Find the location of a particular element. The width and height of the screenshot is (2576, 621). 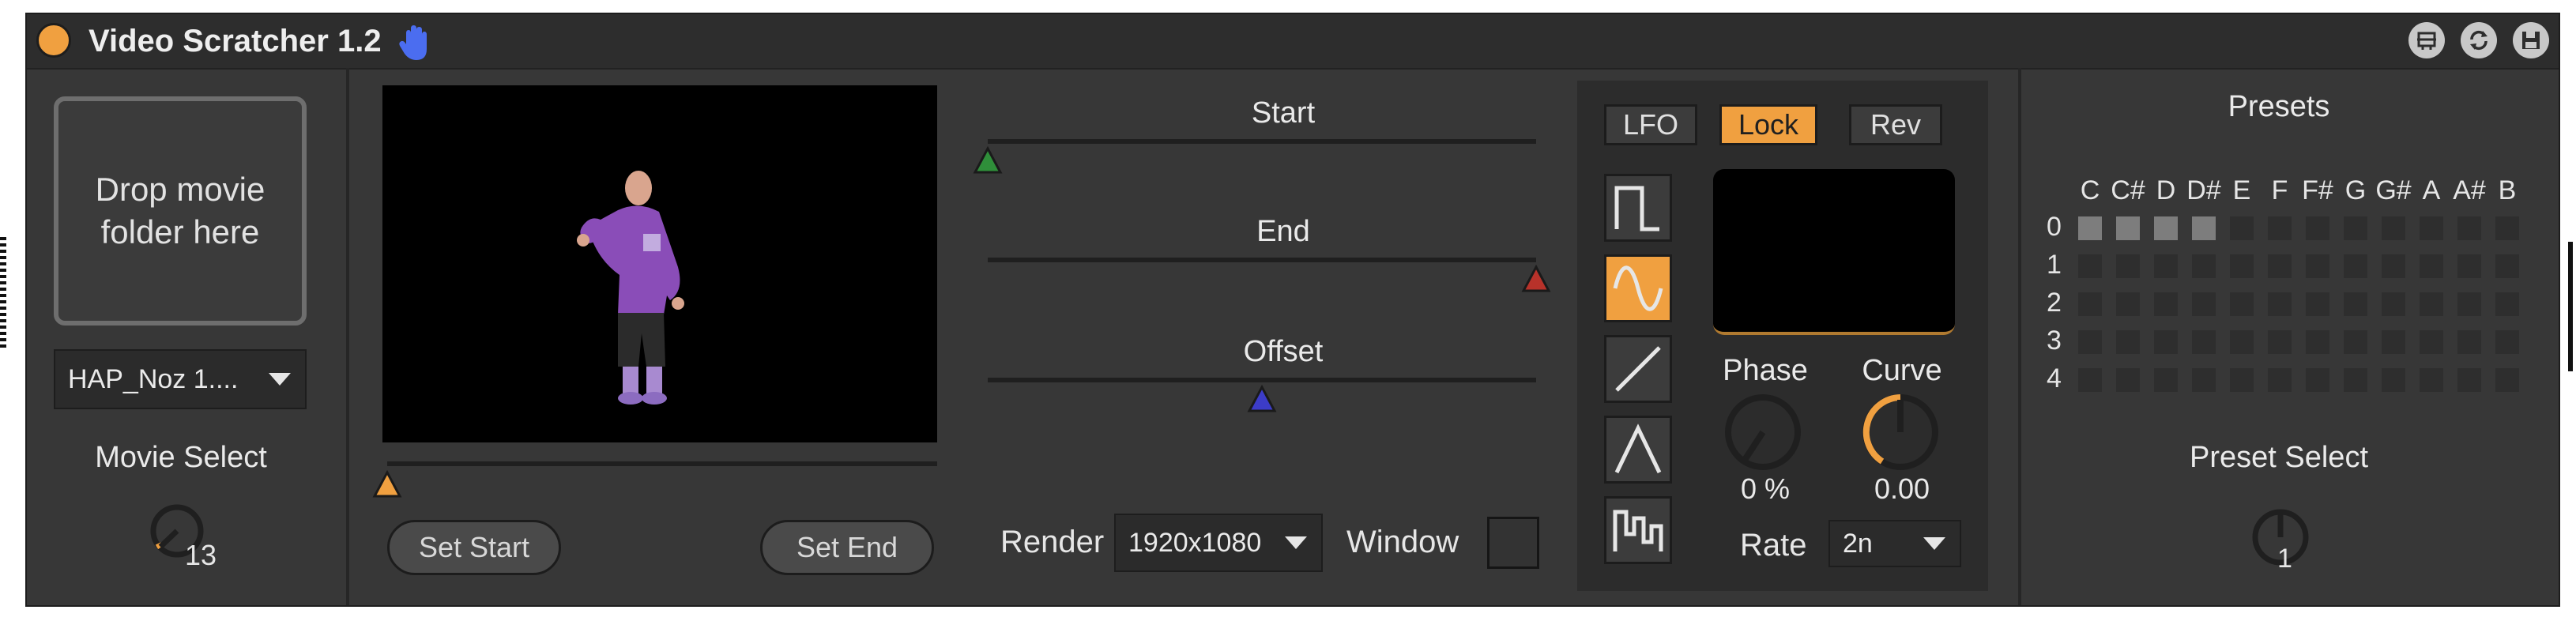

device-power-toggle is located at coordinates (53, 40).